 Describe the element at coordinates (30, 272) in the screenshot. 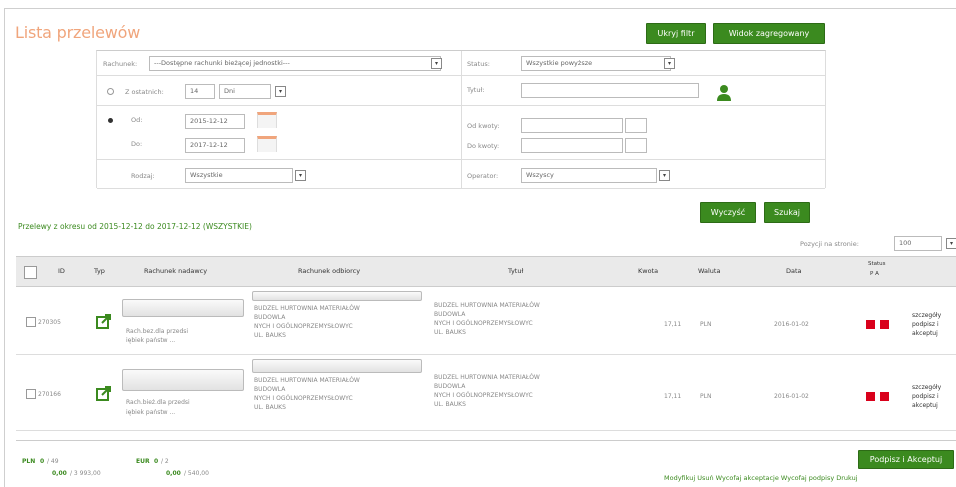

I see `select-all-checkbox` at that location.